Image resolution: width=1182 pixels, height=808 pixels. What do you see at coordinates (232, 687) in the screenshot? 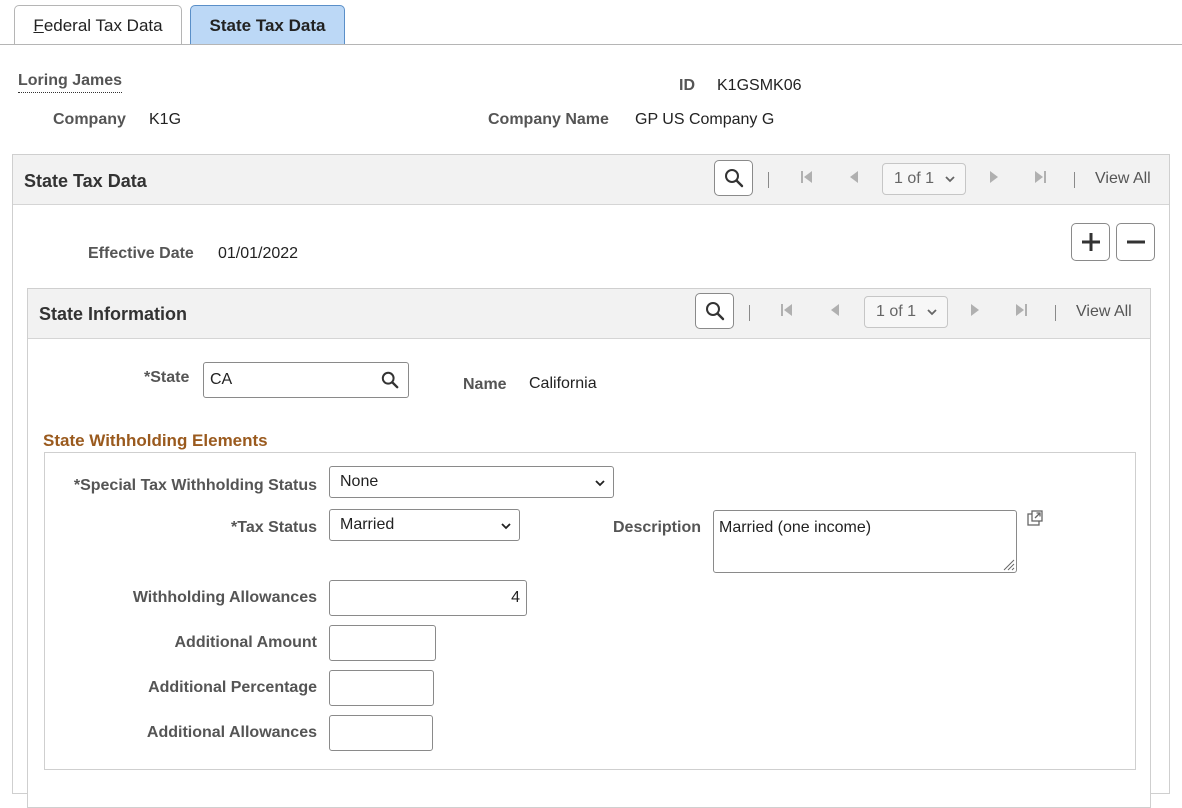
I see `additional-percentage-label: Additional Percentage` at bounding box center [232, 687].